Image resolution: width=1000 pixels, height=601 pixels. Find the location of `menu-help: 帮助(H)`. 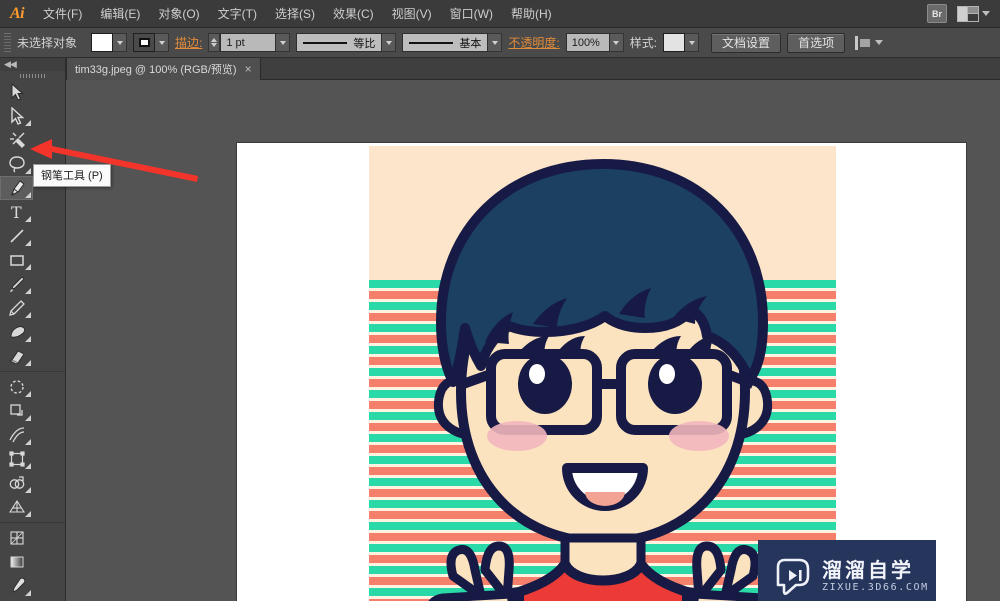

menu-help: 帮助(H) is located at coordinates (531, 14).